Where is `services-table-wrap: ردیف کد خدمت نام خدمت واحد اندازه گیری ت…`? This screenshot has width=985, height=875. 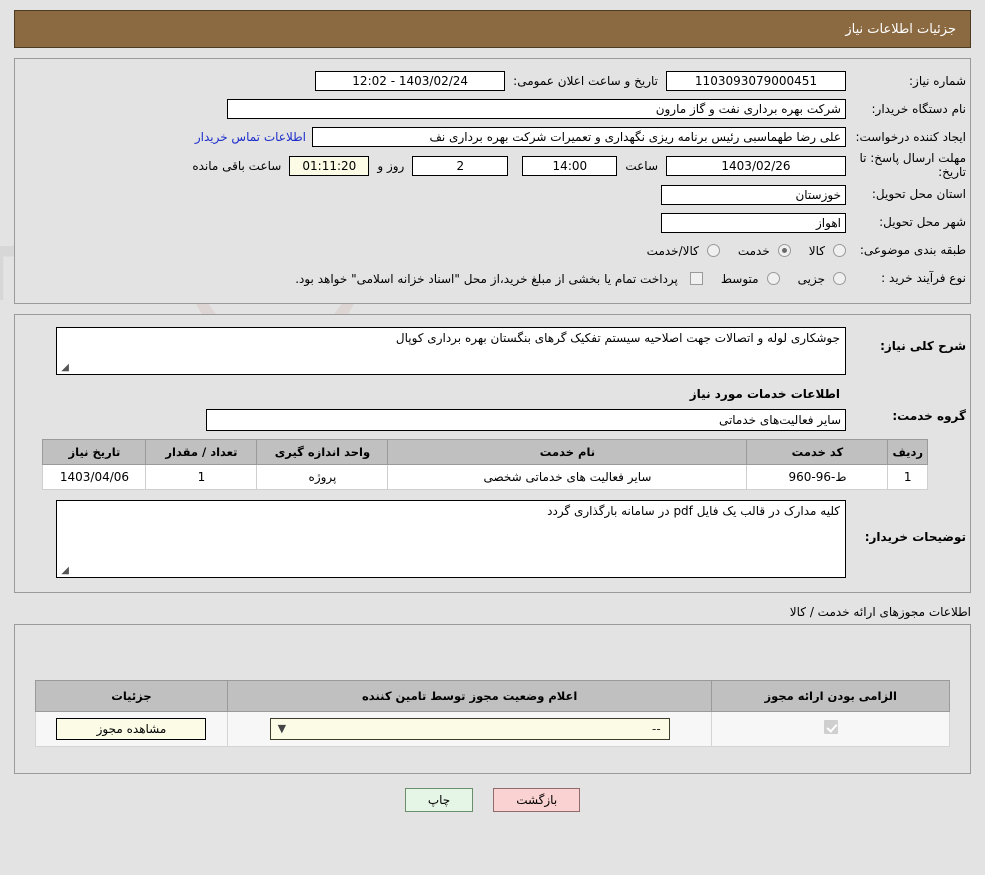
services-table-wrap: ردیف کد خدمت نام خدمت واحد اندازه گیری ت… is located at coordinates (492, 463).